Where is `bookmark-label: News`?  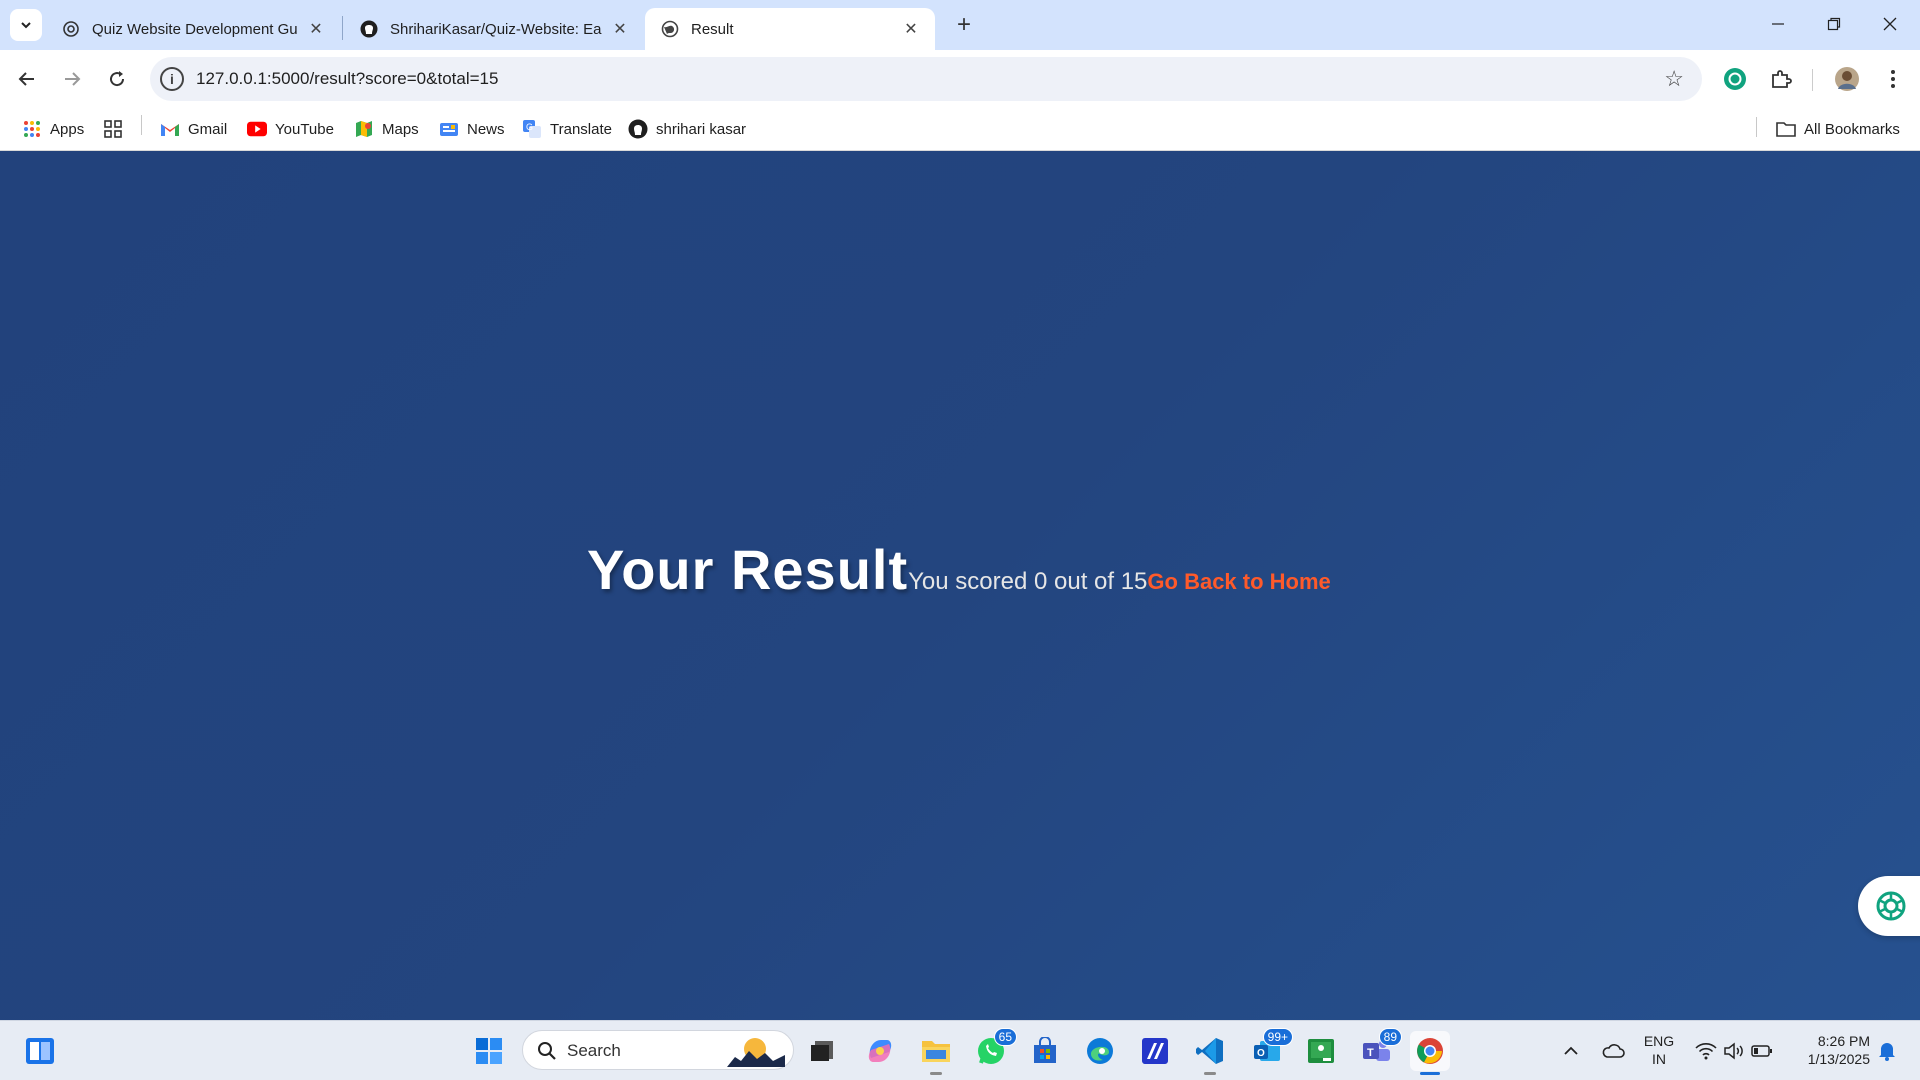
bookmark-label: News is located at coordinates (486, 129).